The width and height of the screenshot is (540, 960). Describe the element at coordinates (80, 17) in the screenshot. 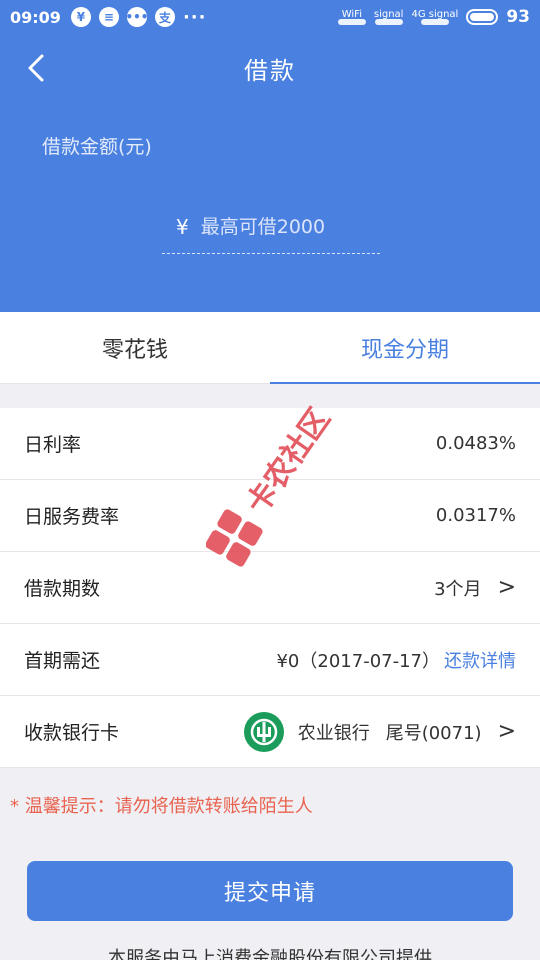

I see `pay-icon: ¥` at that location.